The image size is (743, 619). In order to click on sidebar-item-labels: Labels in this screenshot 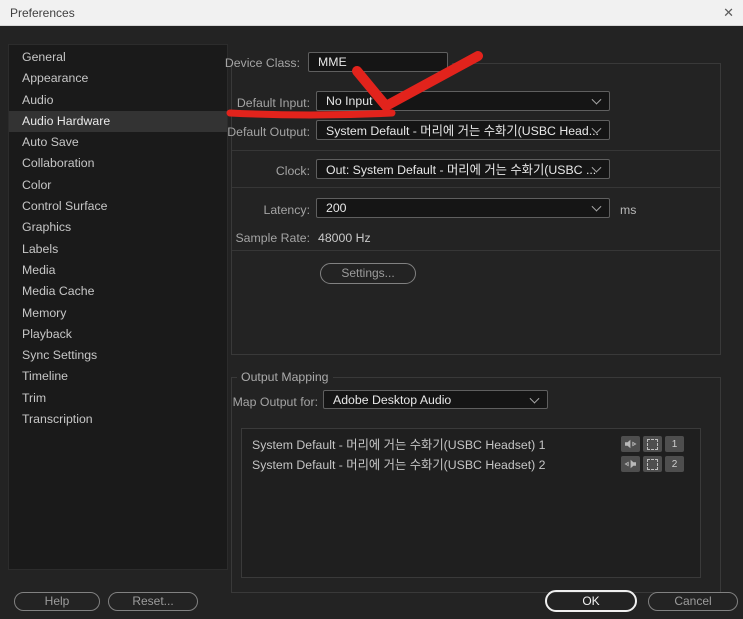, I will do `click(118, 249)`.